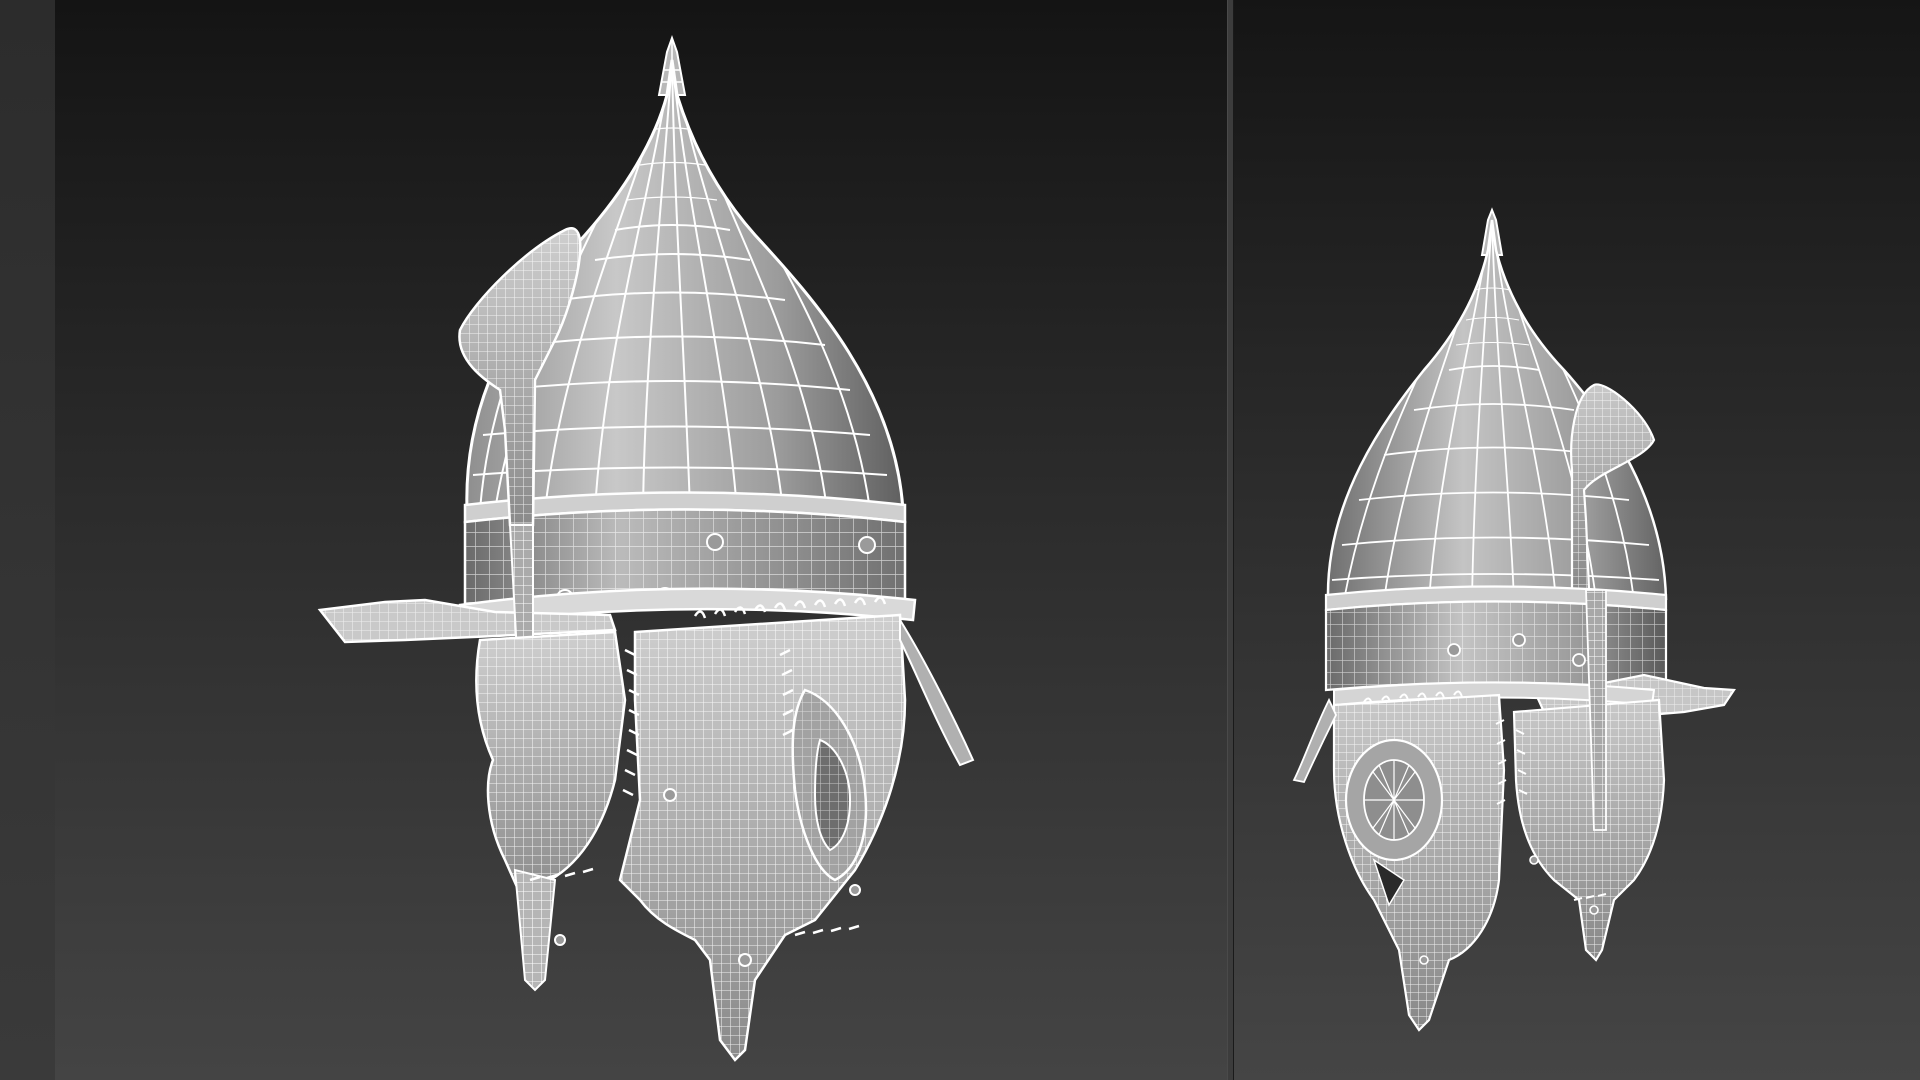 This screenshot has width=1920, height=1080. What do you see at coordinates (937, 691) in the screenshot?
I see `tail-strap-shape` at bounding box center [937, 691].